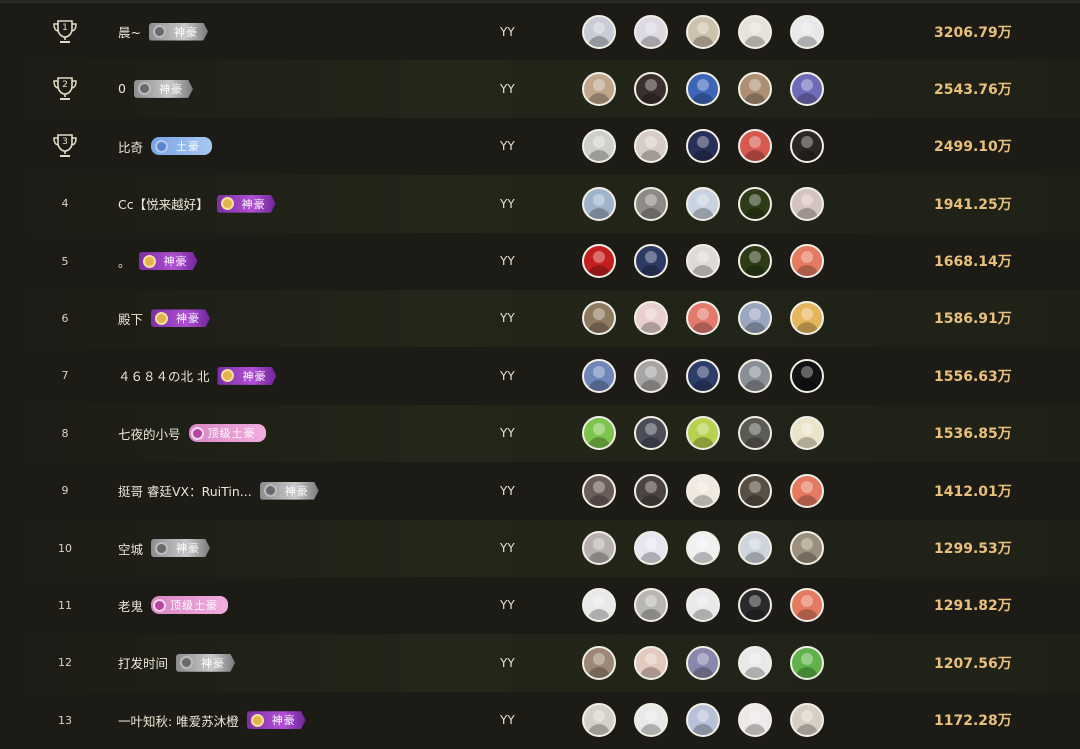 The image size is (1080, 749). I want to click on table-row: 2 0 神豪 YY 2543.76万, so click(540, 89).